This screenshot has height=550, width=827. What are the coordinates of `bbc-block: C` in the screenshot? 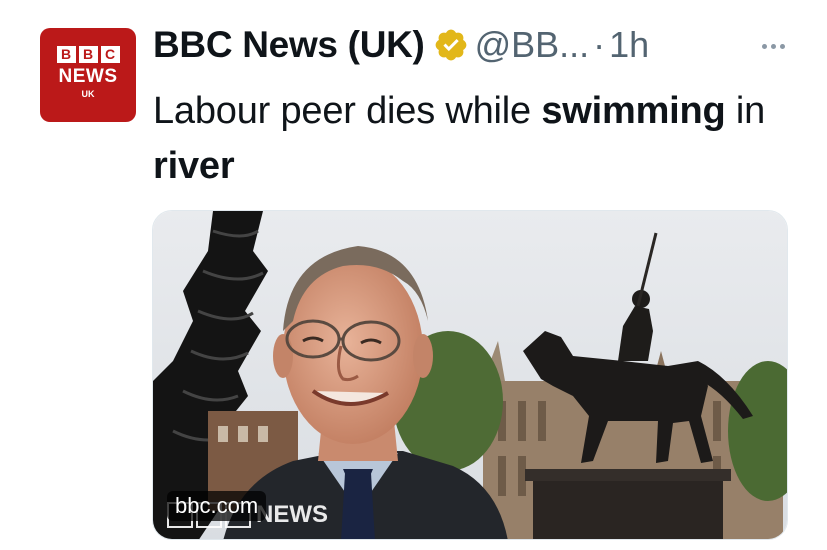 It's located at (110, 54).